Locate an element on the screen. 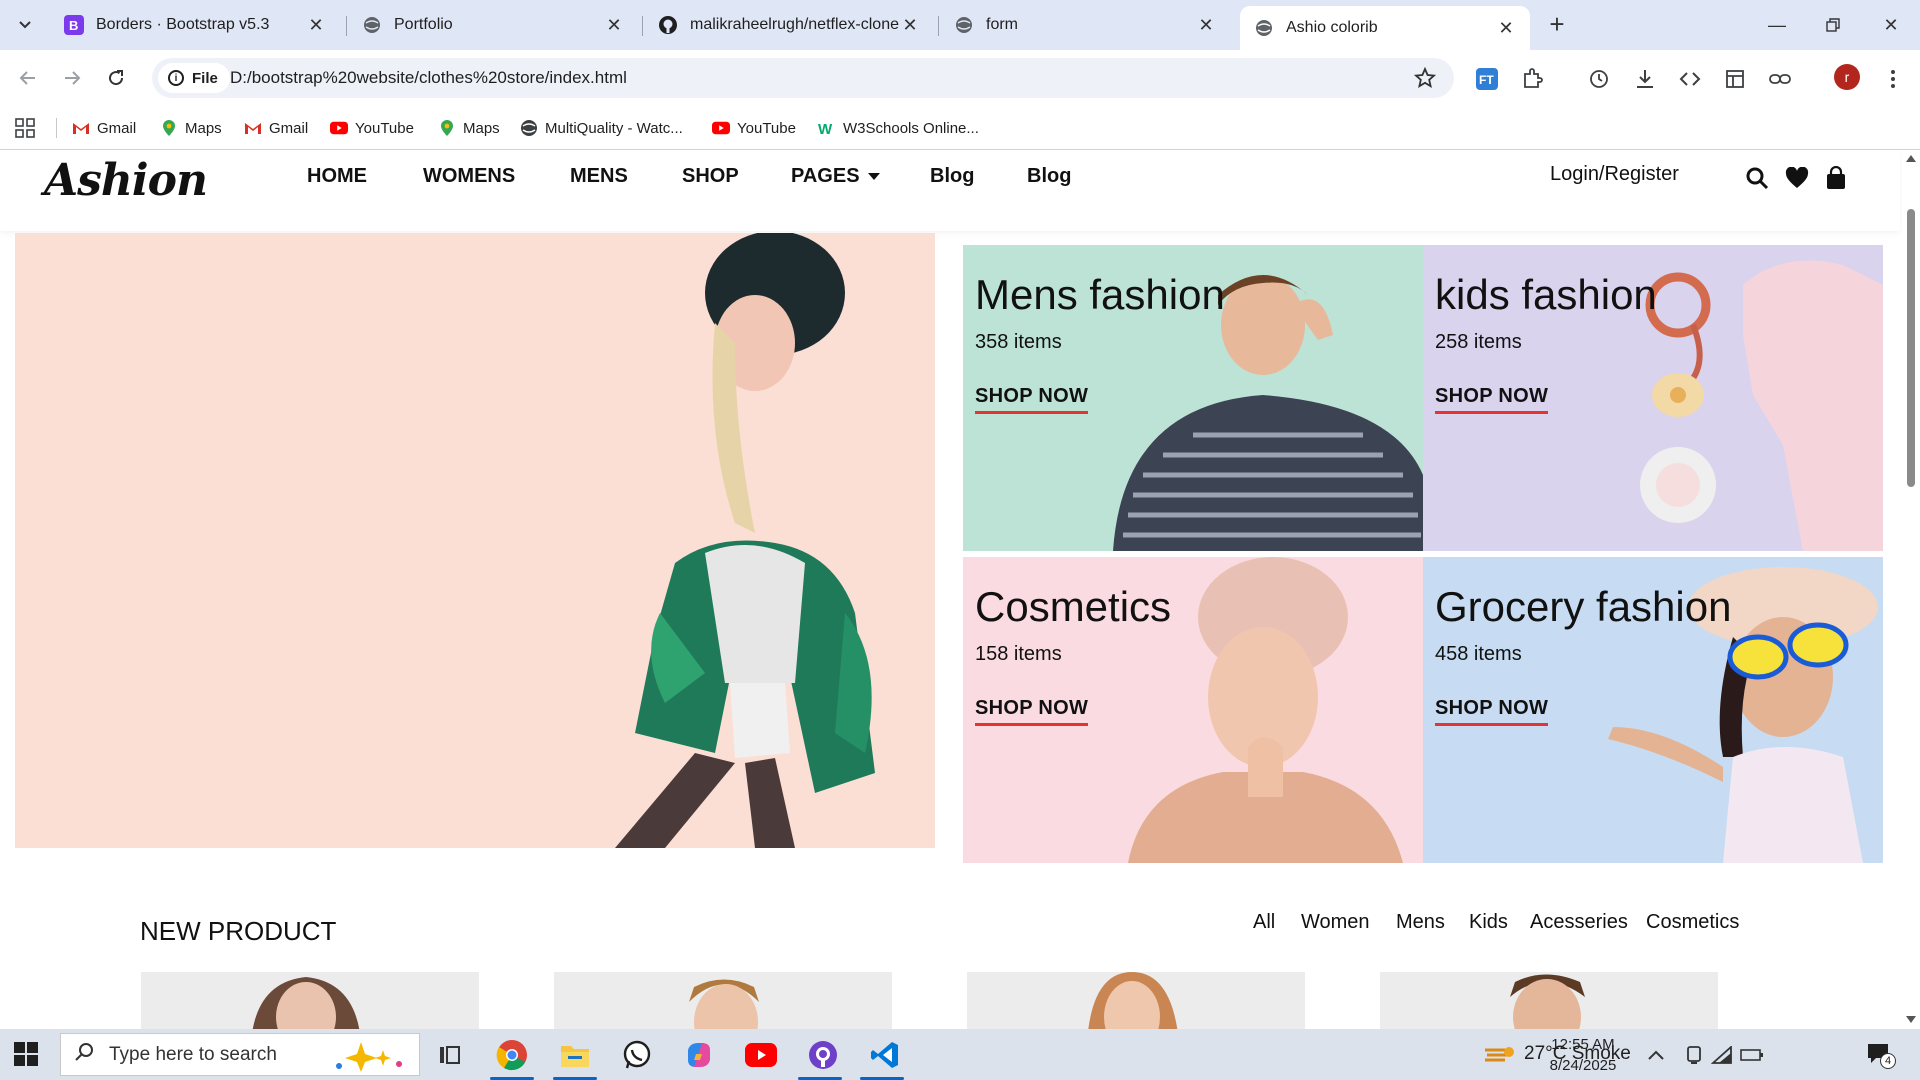  filter-mens: Mens is located at coordinates (1420, 922).